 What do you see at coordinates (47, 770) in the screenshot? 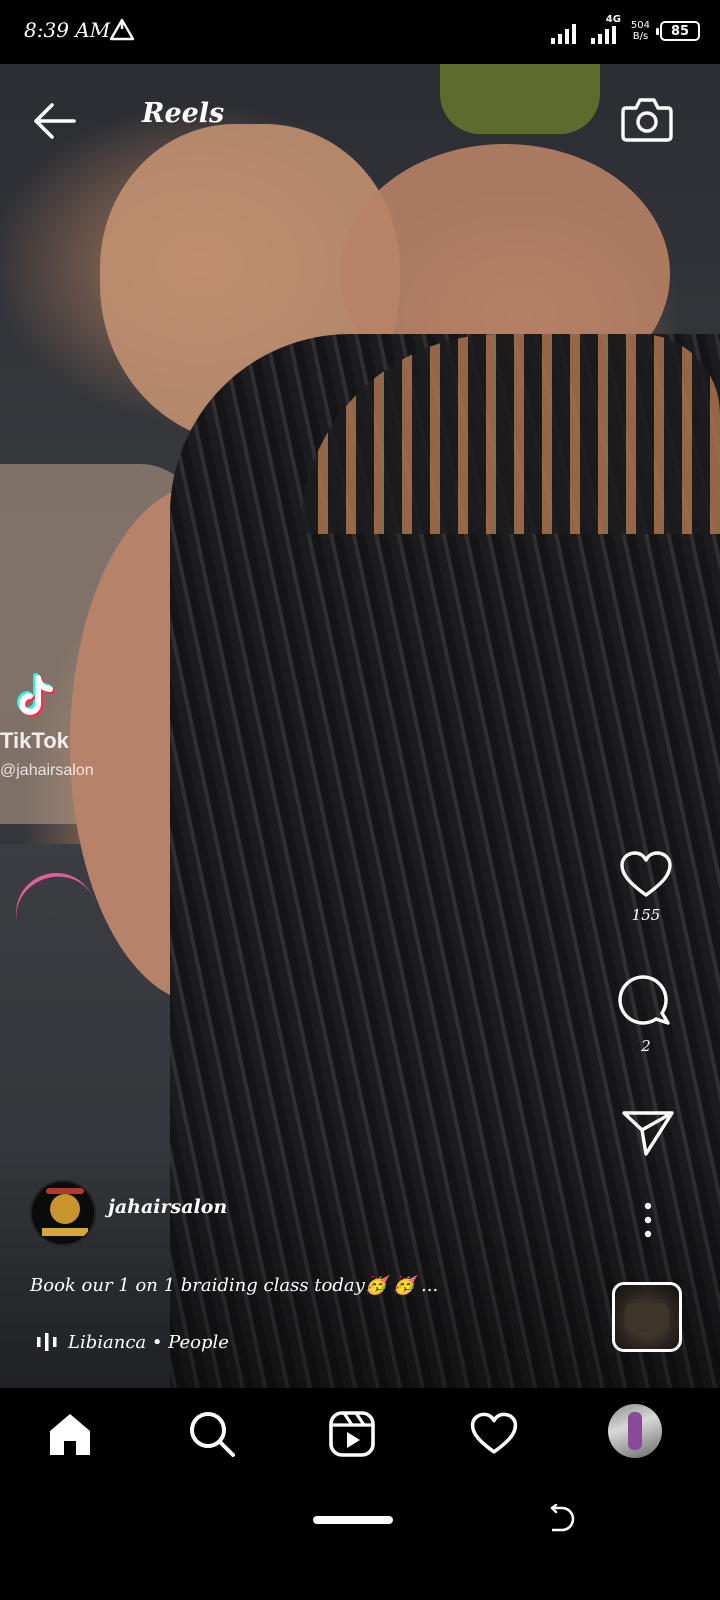
I see `tiktok-watermark-handle: @jahairsalon` at bounding box center [47, 770].